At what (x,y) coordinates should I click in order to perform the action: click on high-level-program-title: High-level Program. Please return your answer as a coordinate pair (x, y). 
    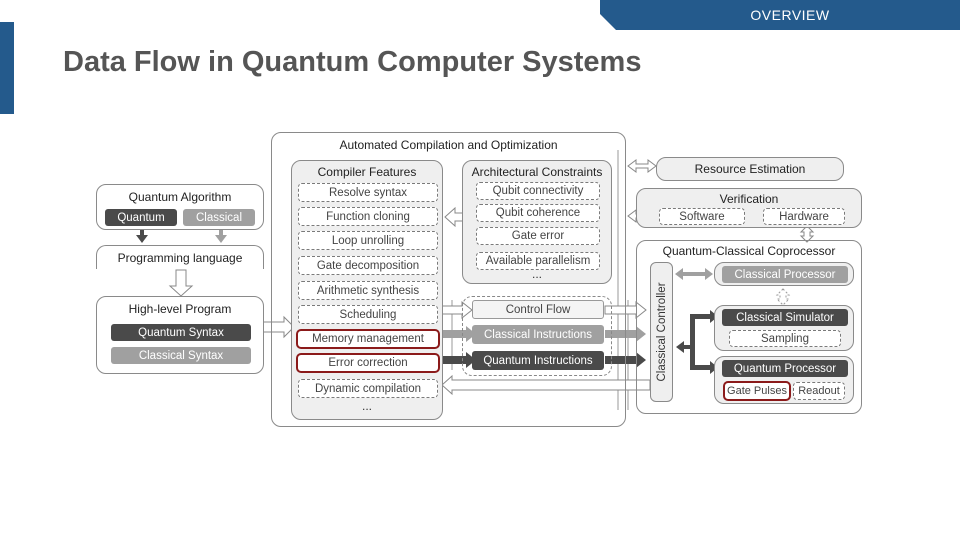
    Looking at the image, I should click on (180, 309).